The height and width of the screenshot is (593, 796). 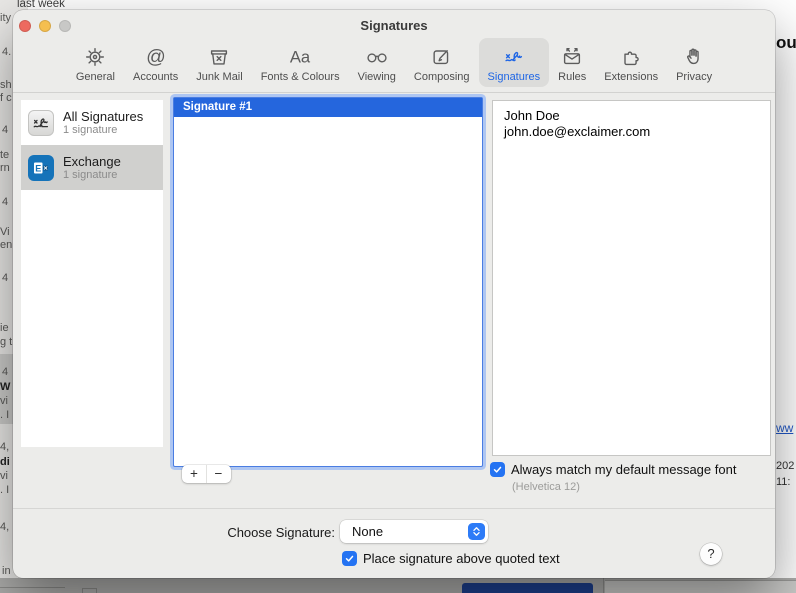 What do you see at coordinates (219, 77) in the screenshot?
I see `tab-label: Junk Mail` at bounding box center [219, 77].